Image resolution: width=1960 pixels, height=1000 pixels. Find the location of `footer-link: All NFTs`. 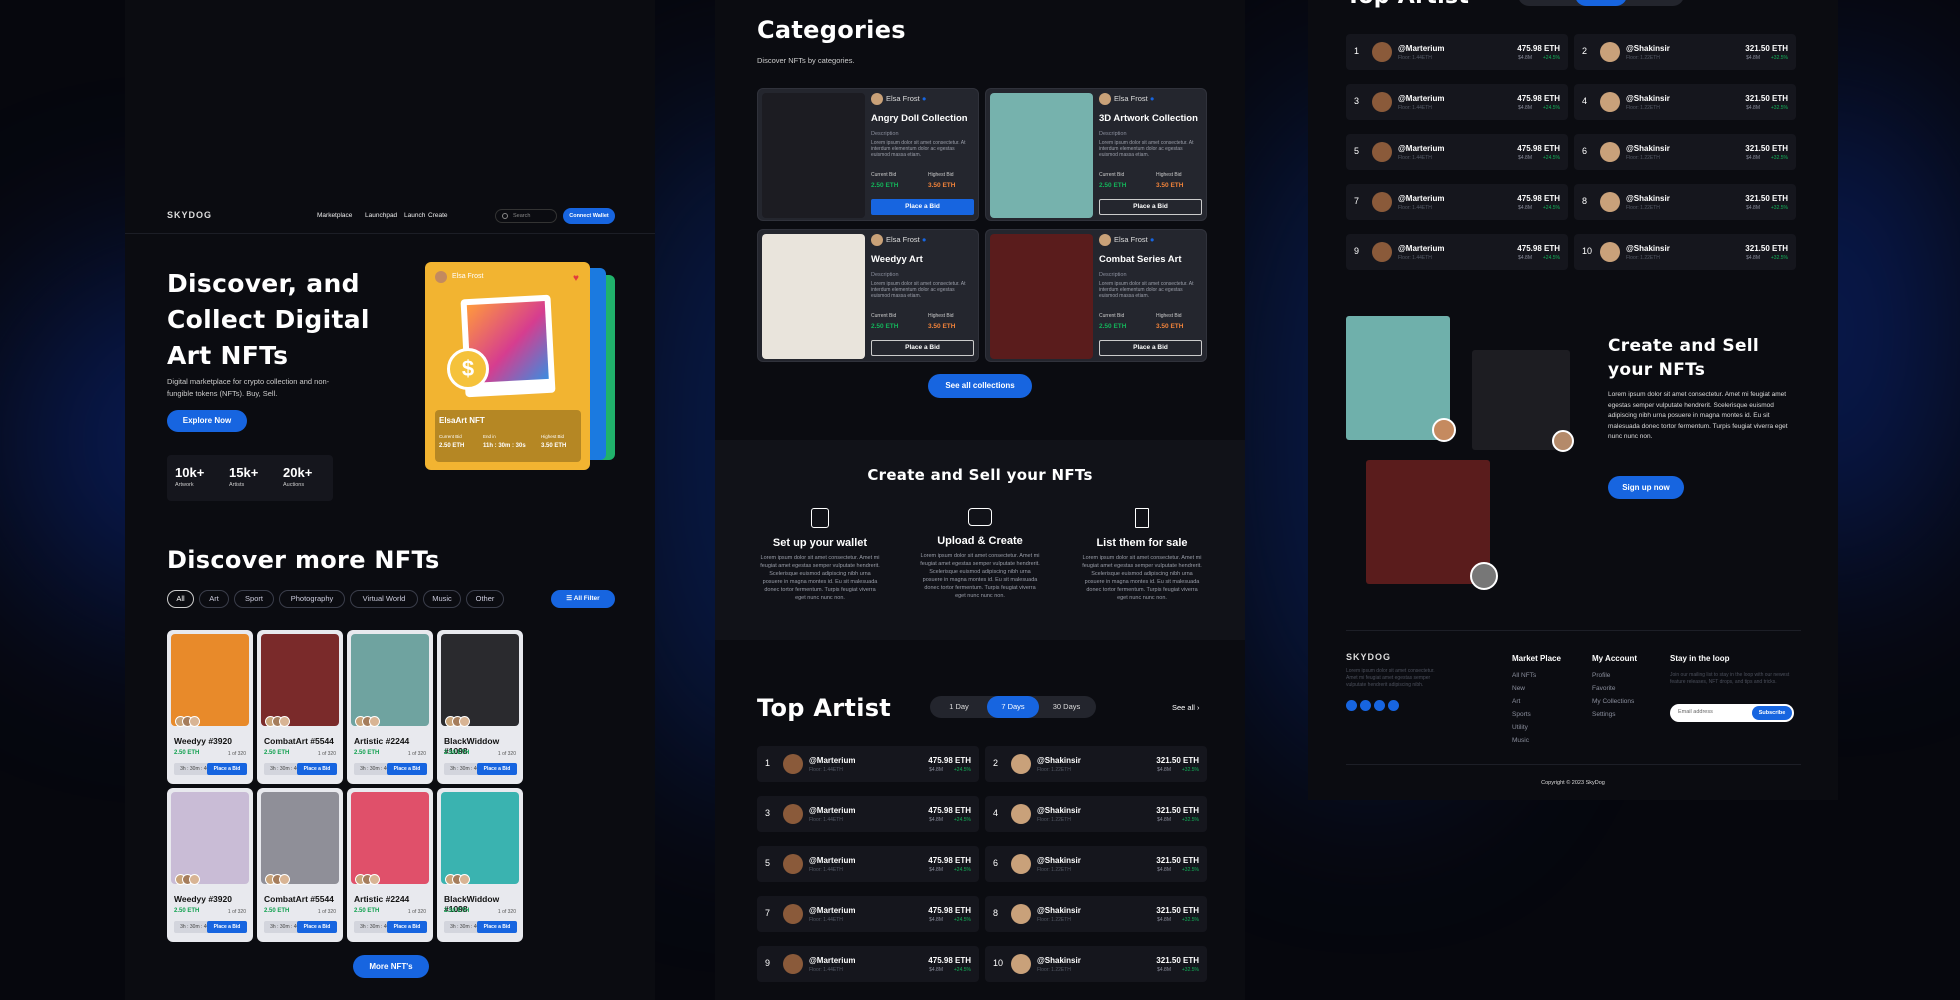

footer-link: All NFTs is located at coordinates (1524, 675).